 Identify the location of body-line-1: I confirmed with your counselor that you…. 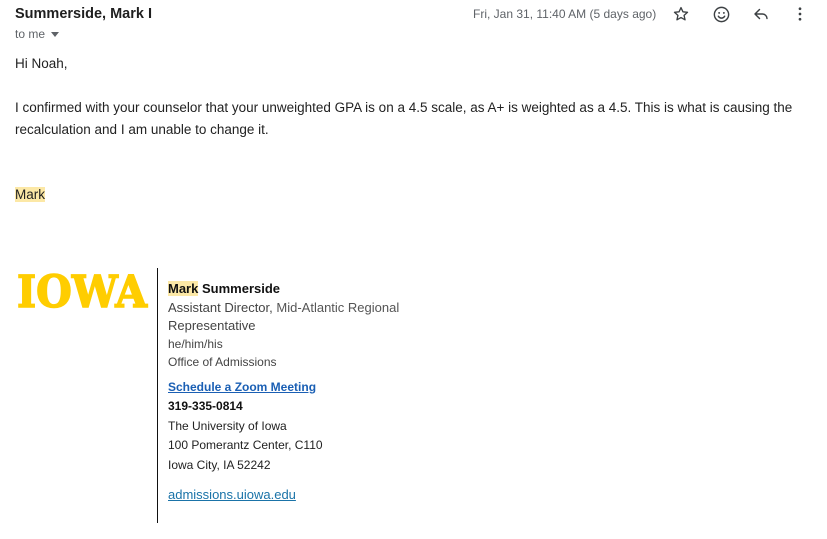
(404, 107).